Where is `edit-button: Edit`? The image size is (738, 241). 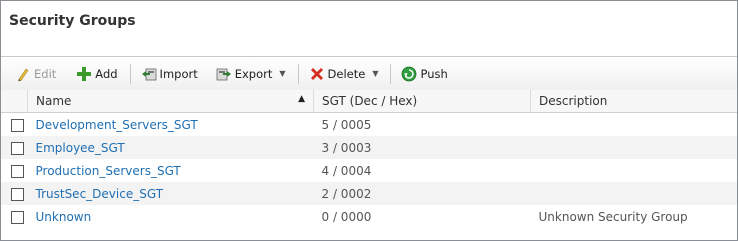
edit-button: Edit is located at coordinates (35, 74).